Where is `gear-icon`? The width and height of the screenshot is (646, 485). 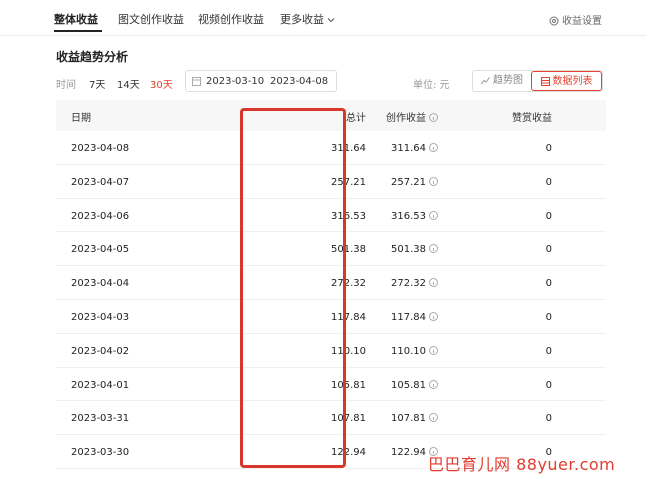
gear-icon is located at coordinates (554, 21).